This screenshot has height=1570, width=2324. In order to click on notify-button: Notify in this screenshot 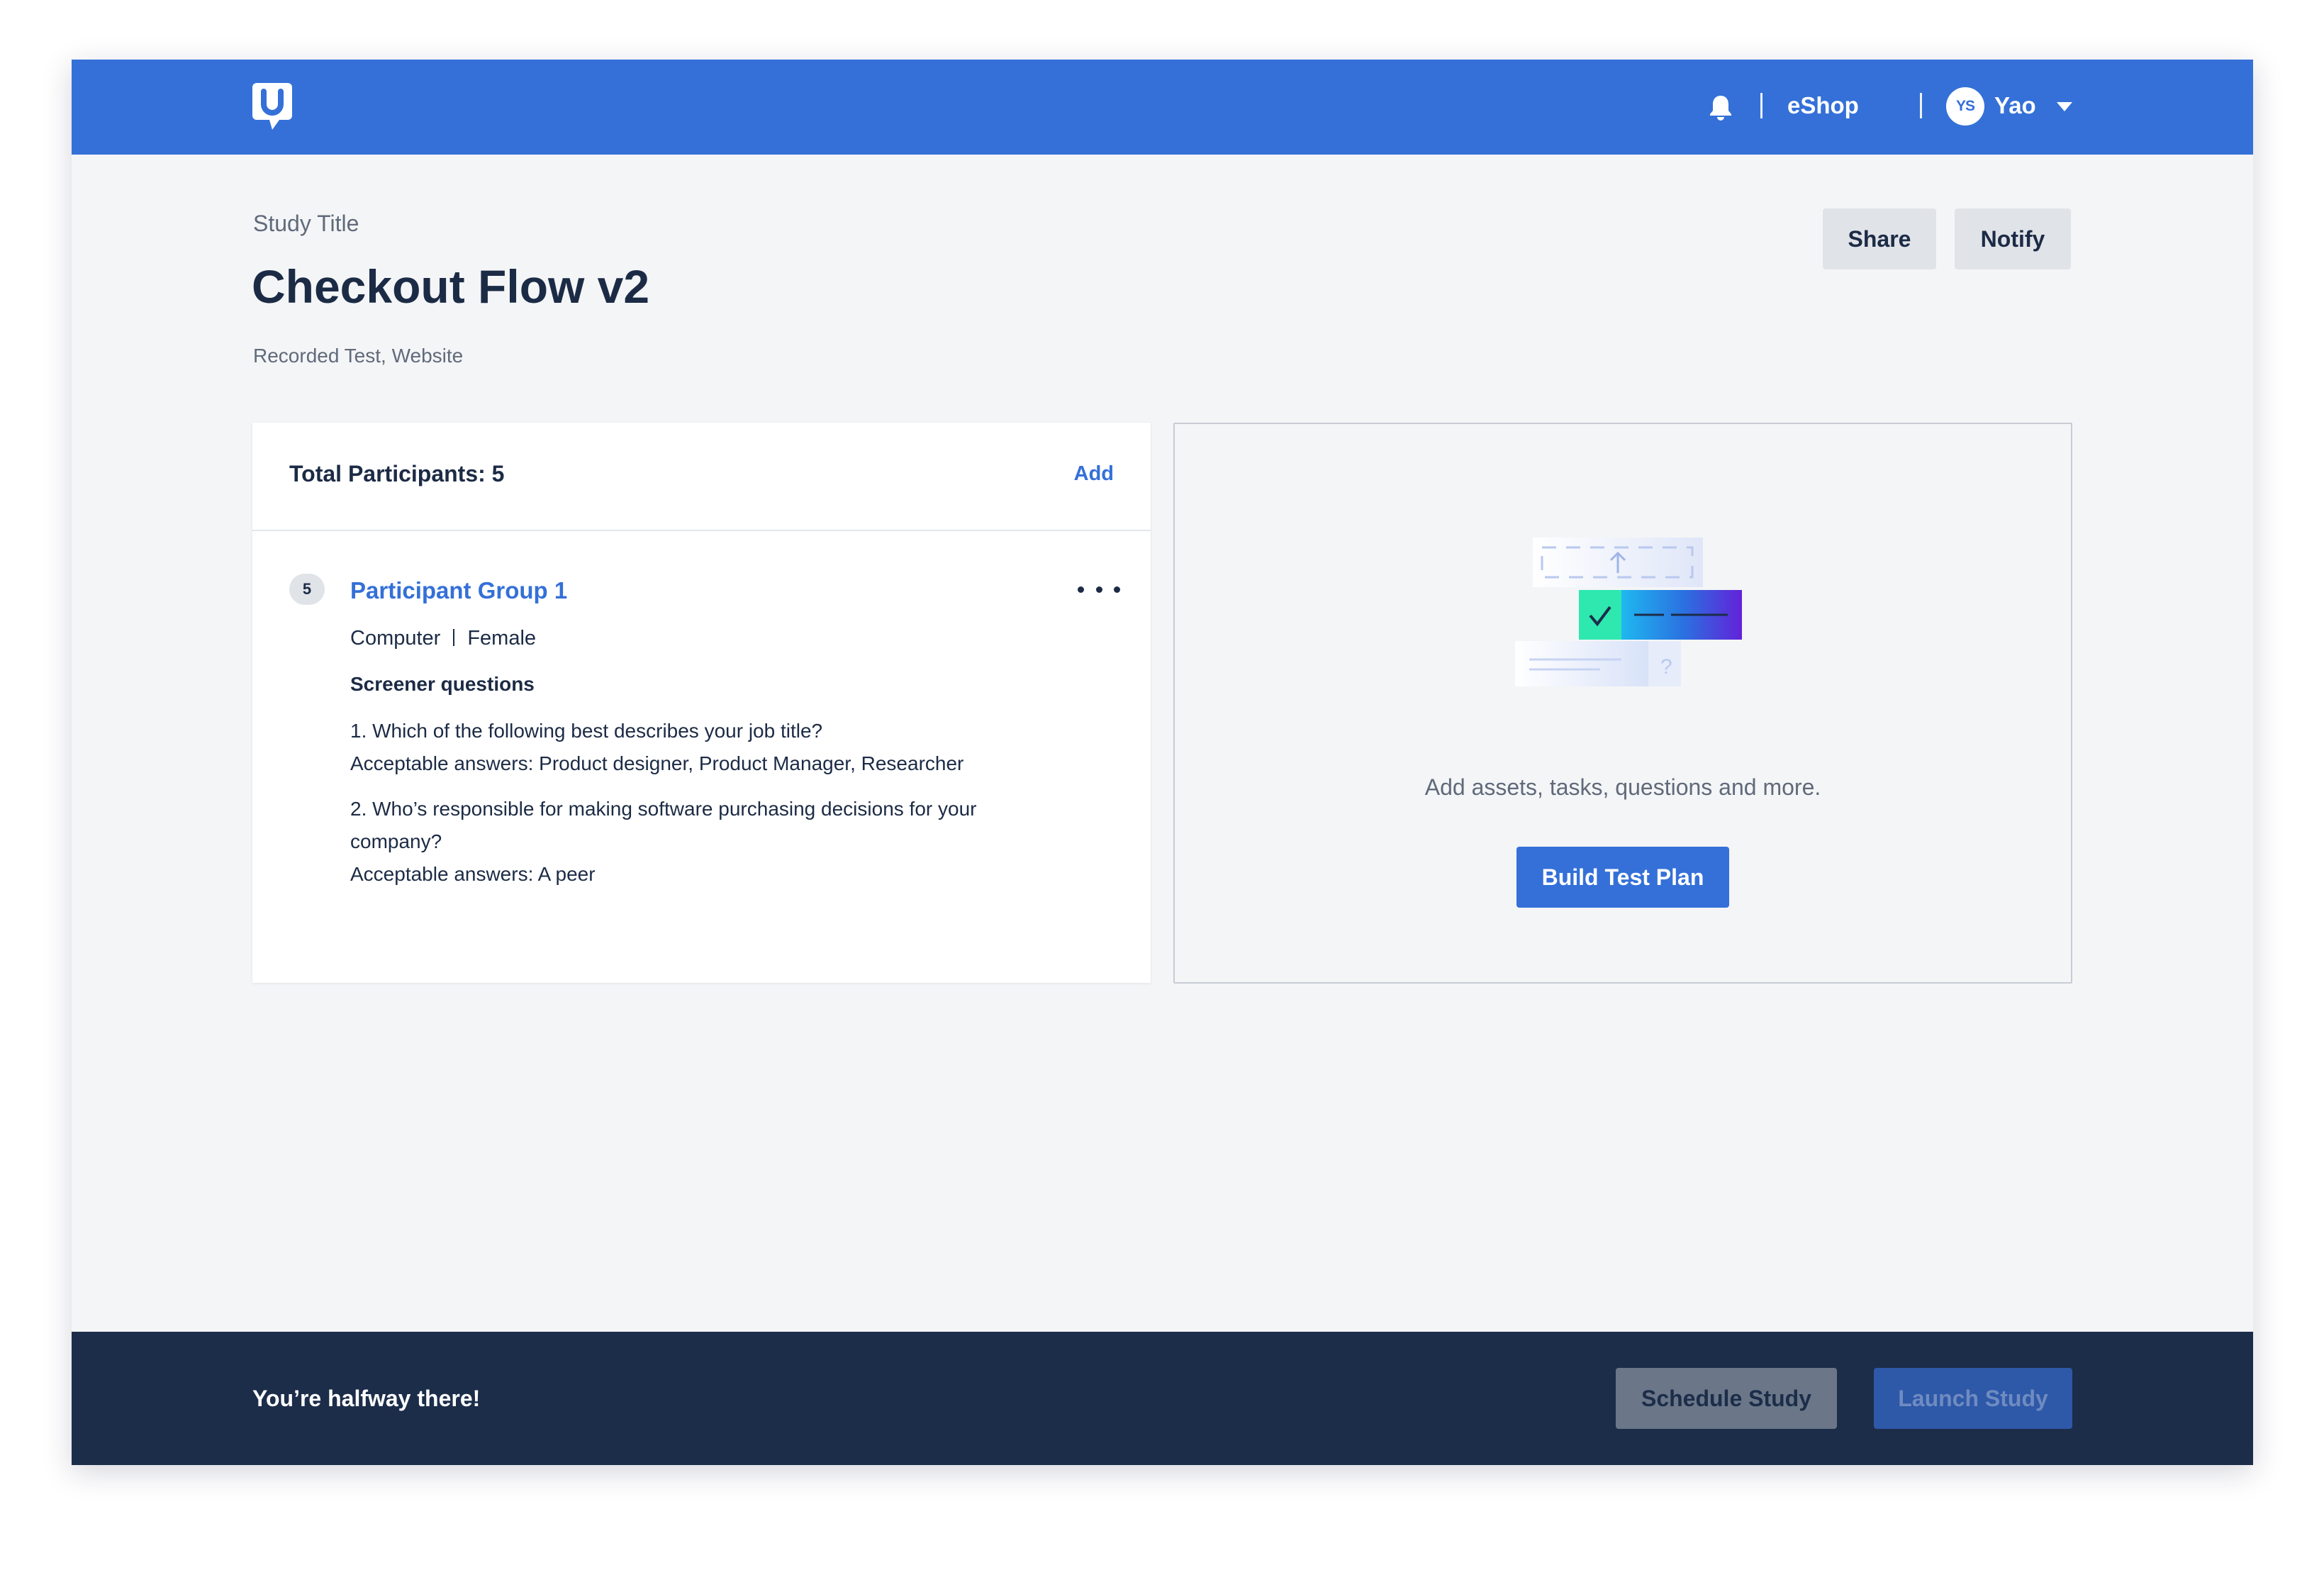, I will do `click(2013, 238)`.